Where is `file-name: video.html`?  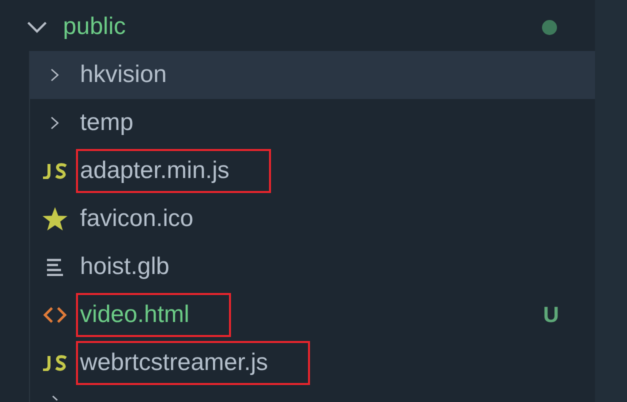 file-name: video.html is located at coordinates (154, 315).